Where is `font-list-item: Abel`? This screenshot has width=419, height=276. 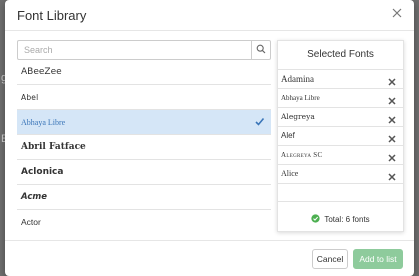 font-list-item: Abel is located at coordinates (144, 97).